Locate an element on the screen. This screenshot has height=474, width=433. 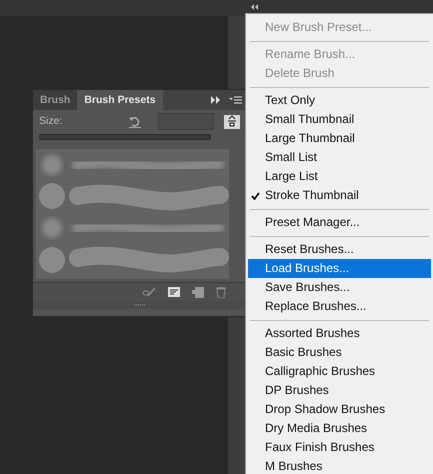
menu-item: Small List is located at coordinates (339, 157).